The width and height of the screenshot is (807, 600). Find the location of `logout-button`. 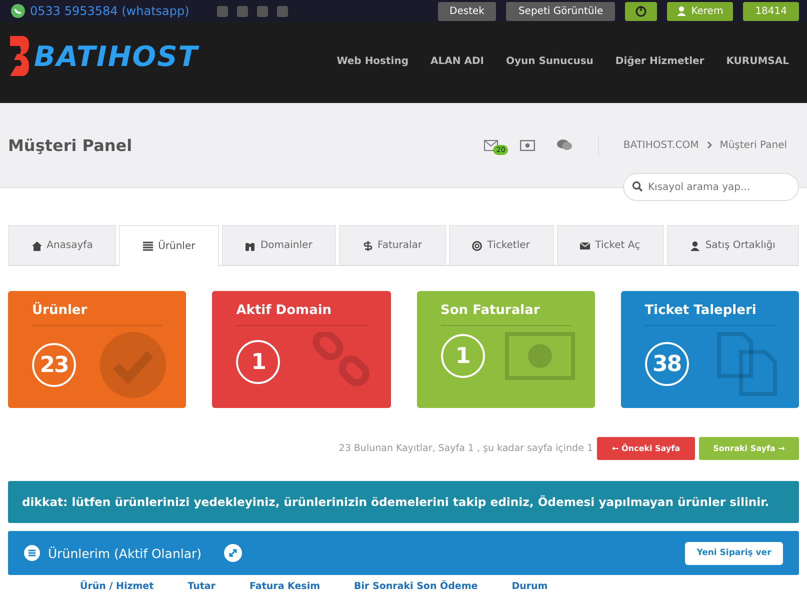

logout-button is located at coordinates (641, 11).